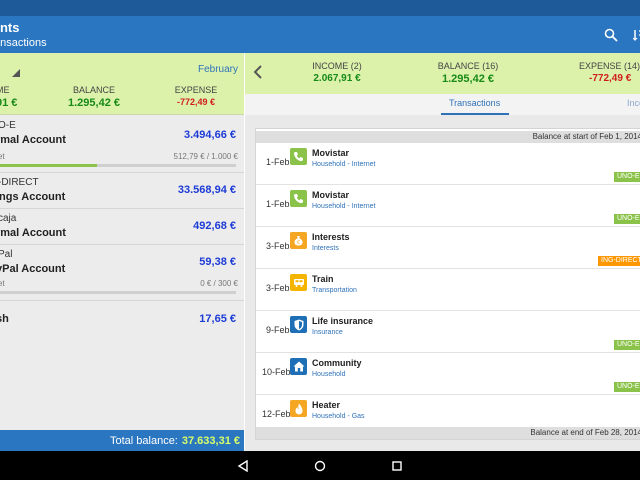 The image size is (640, 480). Describe the element at coordinates (468, 66) in the screenshot. I see `balance-label: BALANCE (16)` at that location.